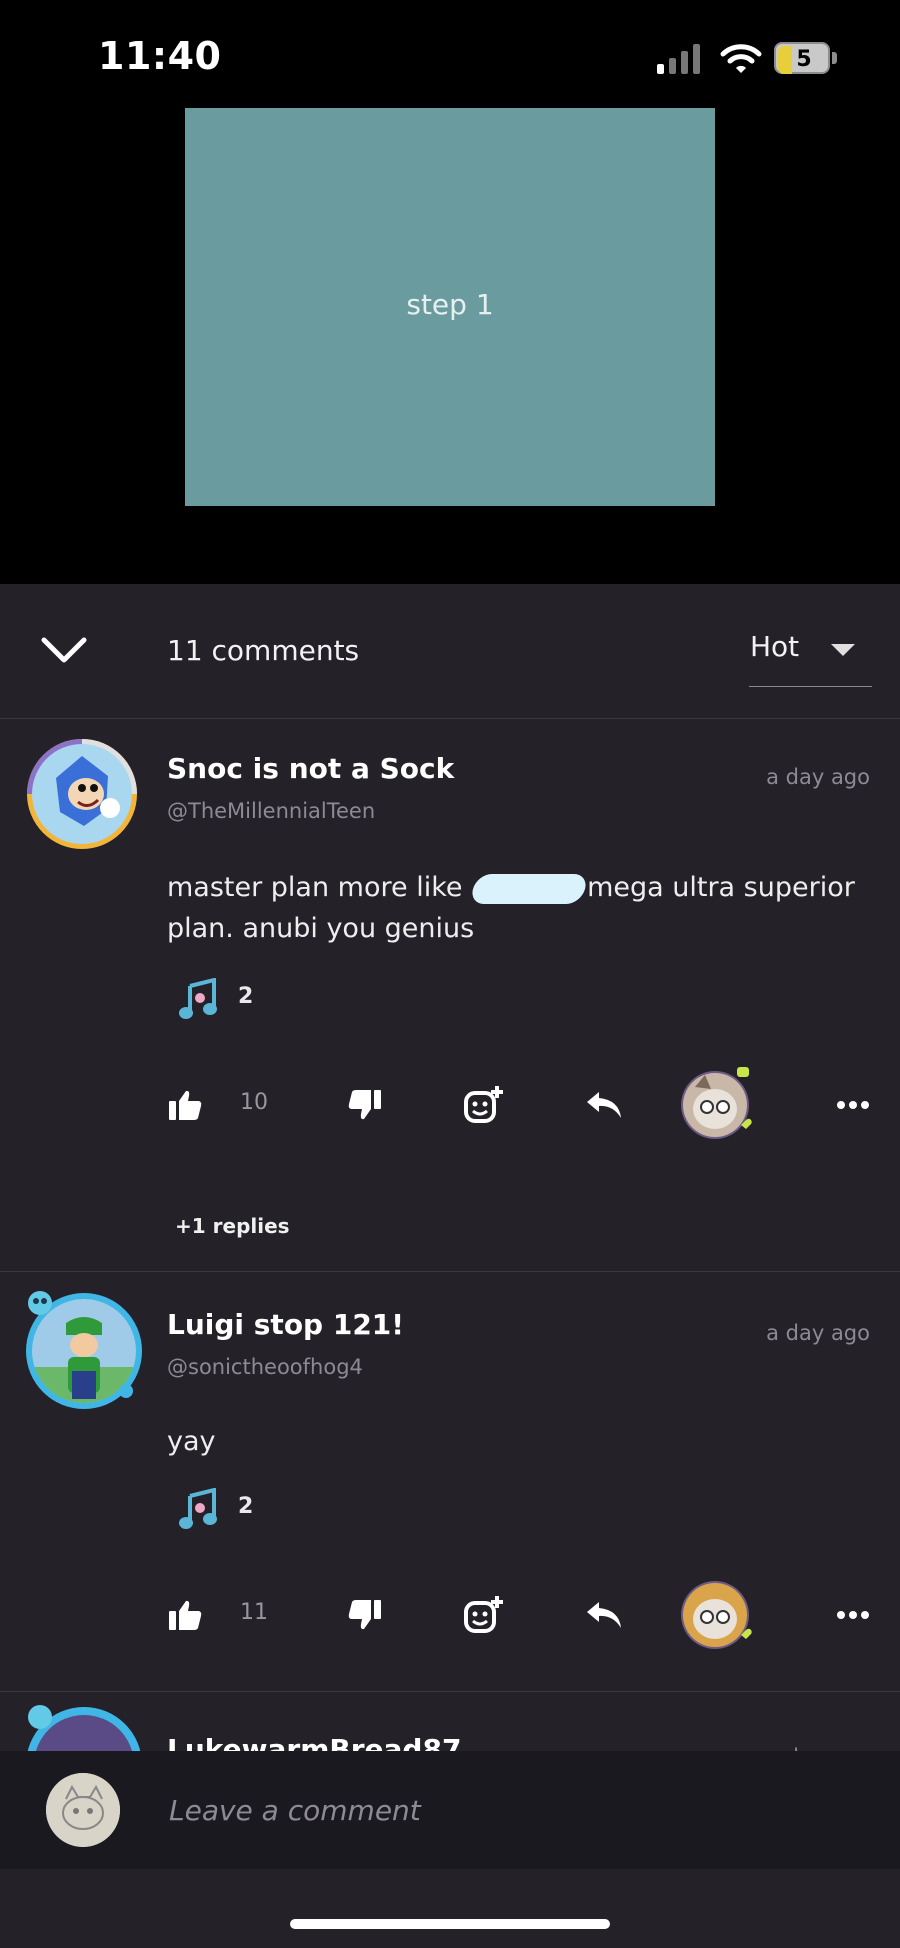 The height and width of the screenshot is (1948, 900). Describe the element at coordinates (232, 1226) in the screenshot. I see `view-replies-link: +1 replies` at that location.